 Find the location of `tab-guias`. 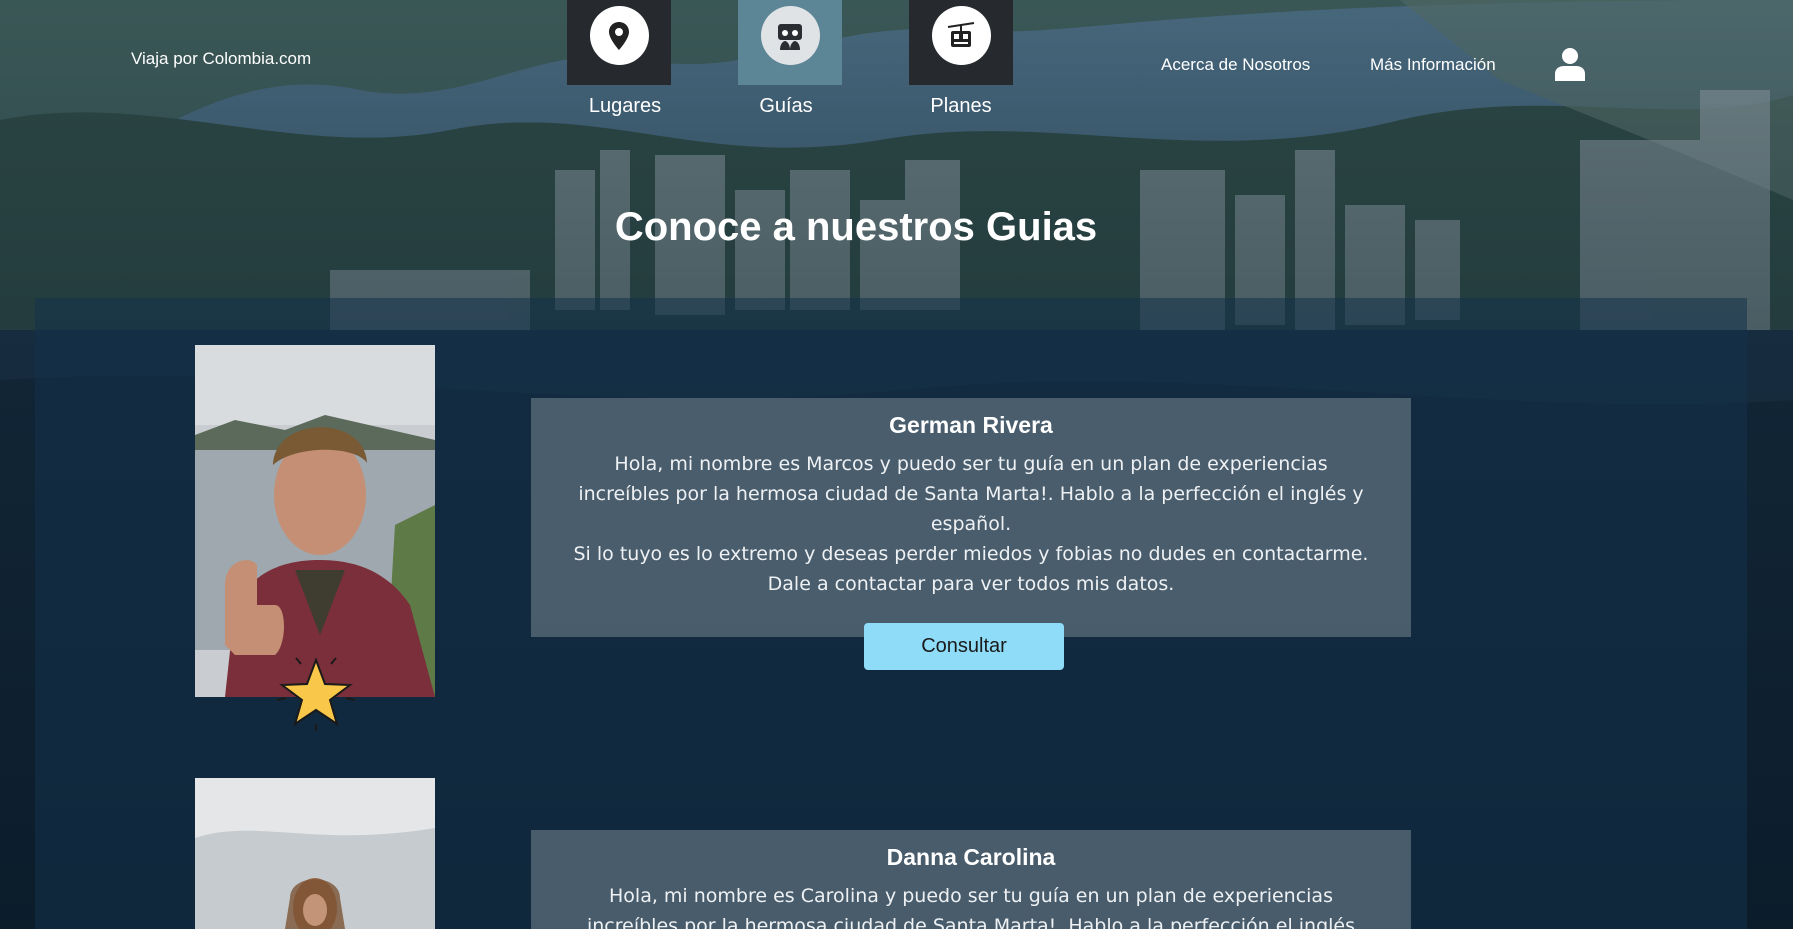

tab-guias is located at coordinates (790, 42).